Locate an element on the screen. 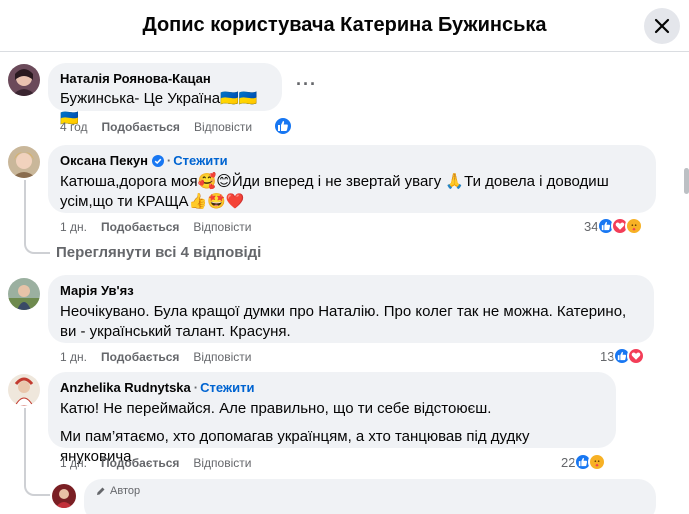  comment-author: Наталія Роянова-Кацан is located at coordinates (165, 79).